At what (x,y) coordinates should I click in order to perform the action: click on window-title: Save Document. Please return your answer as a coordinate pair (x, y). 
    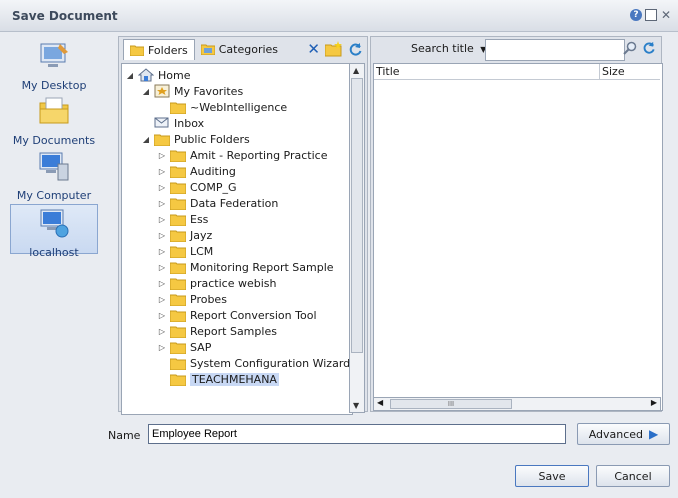
    Looking at the image, I should click on (65, 16).